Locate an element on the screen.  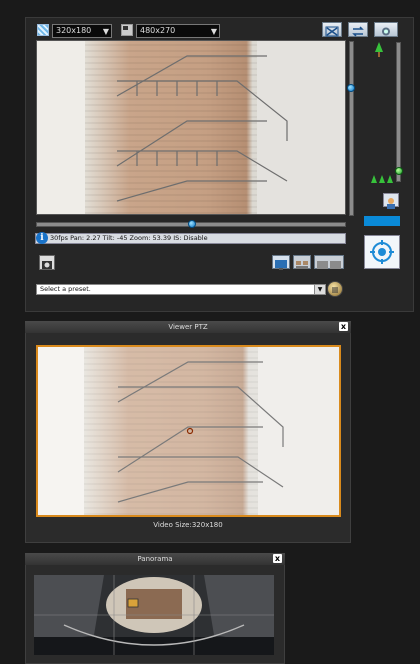
video-size-label: Video Size:320x180 is located at coordinates (188, 525).